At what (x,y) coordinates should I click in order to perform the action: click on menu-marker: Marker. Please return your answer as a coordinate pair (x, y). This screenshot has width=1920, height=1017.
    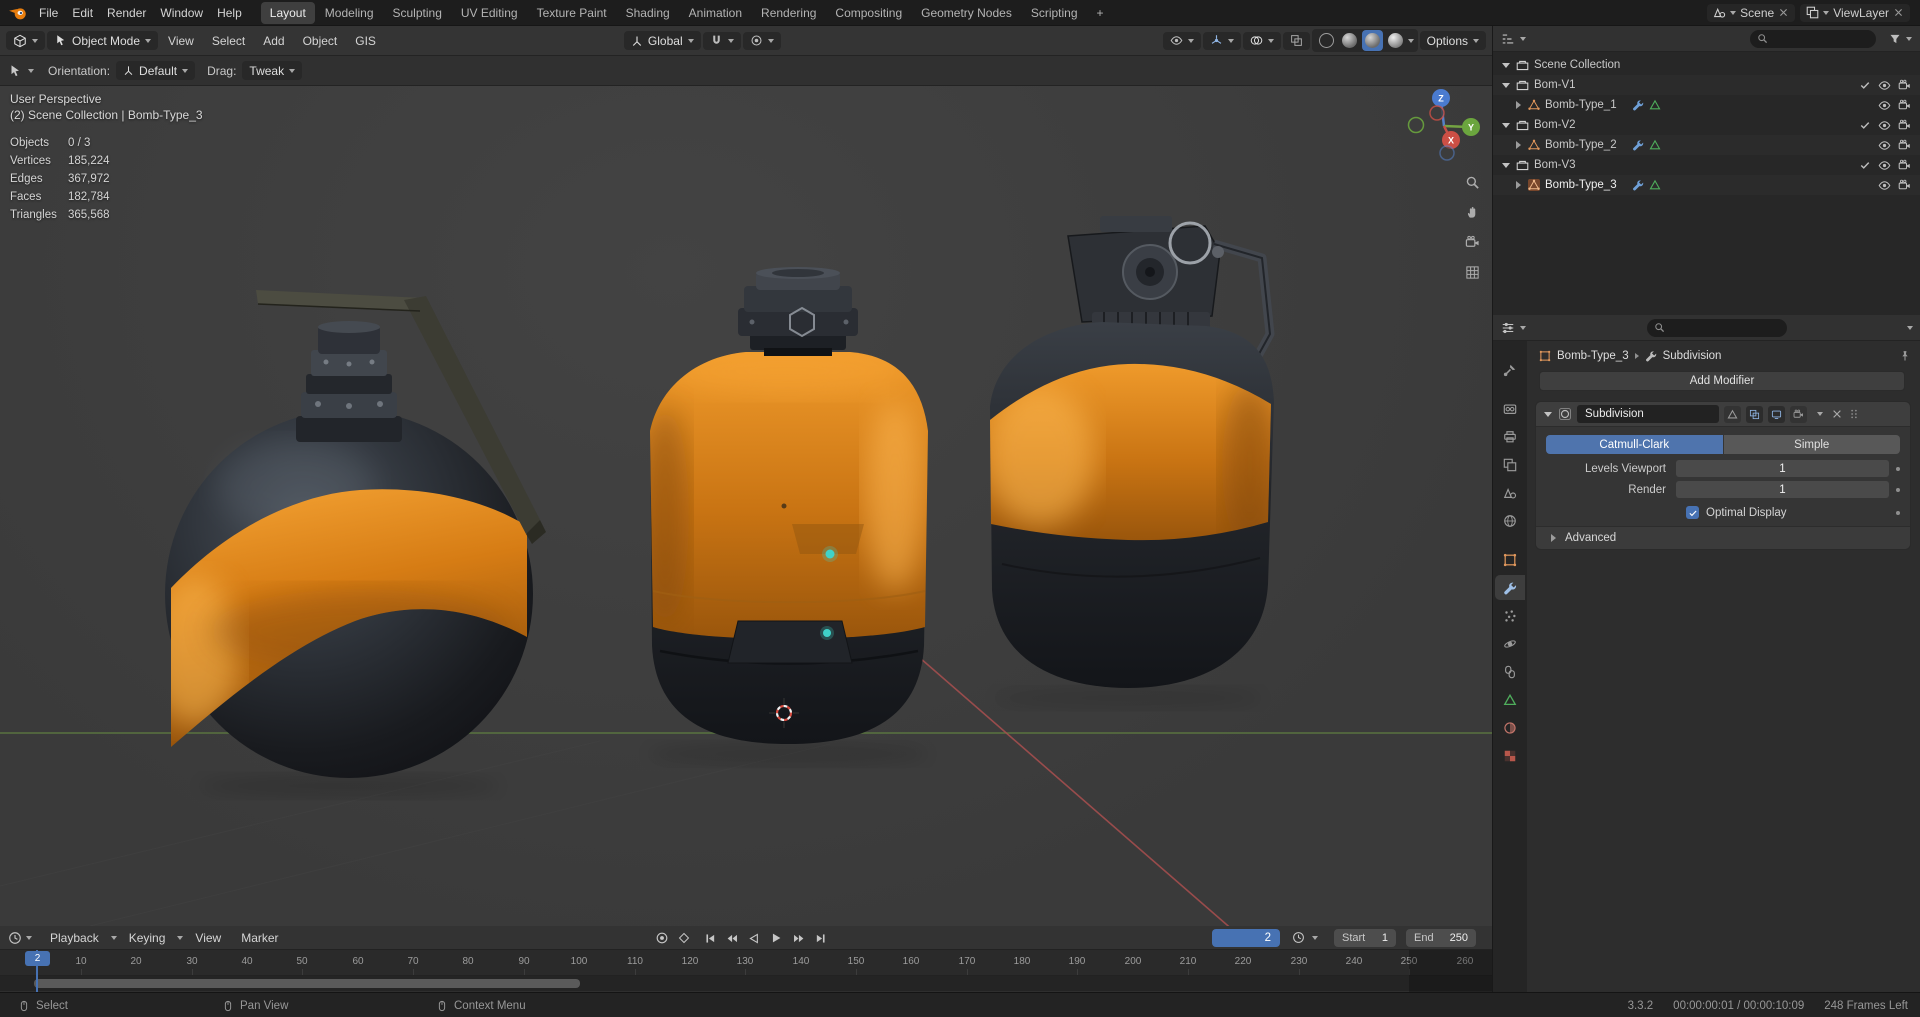
    Looking at the image, I should click on (259, 938).